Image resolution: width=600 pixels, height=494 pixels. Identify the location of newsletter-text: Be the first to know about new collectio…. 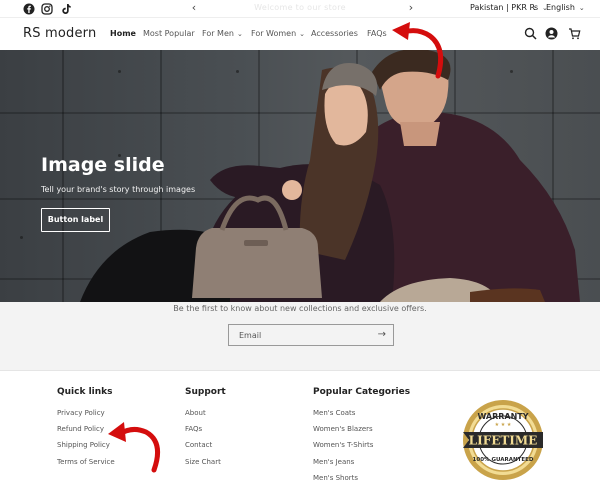
(300, 308).